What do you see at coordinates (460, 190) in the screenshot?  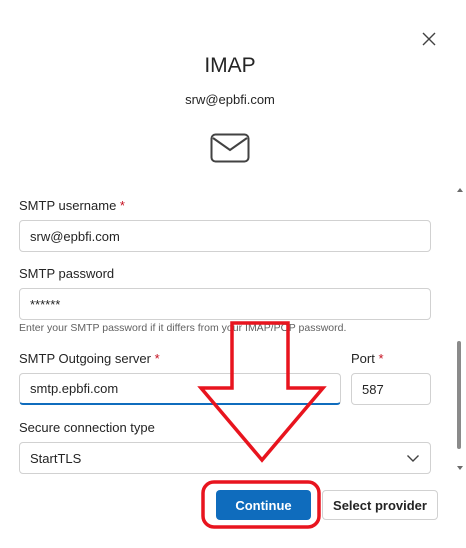 I see `scroll-up-arrow-icon` at bounding box center [460, 190].